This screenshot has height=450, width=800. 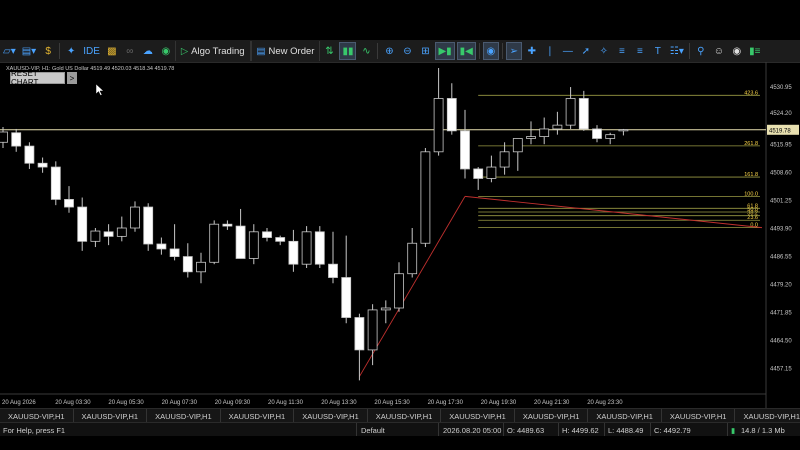 What do you see at coordinates (29, 51) in the screenshot?
I see `templates-icon: ▤▾` at bounding box center [29, 51].